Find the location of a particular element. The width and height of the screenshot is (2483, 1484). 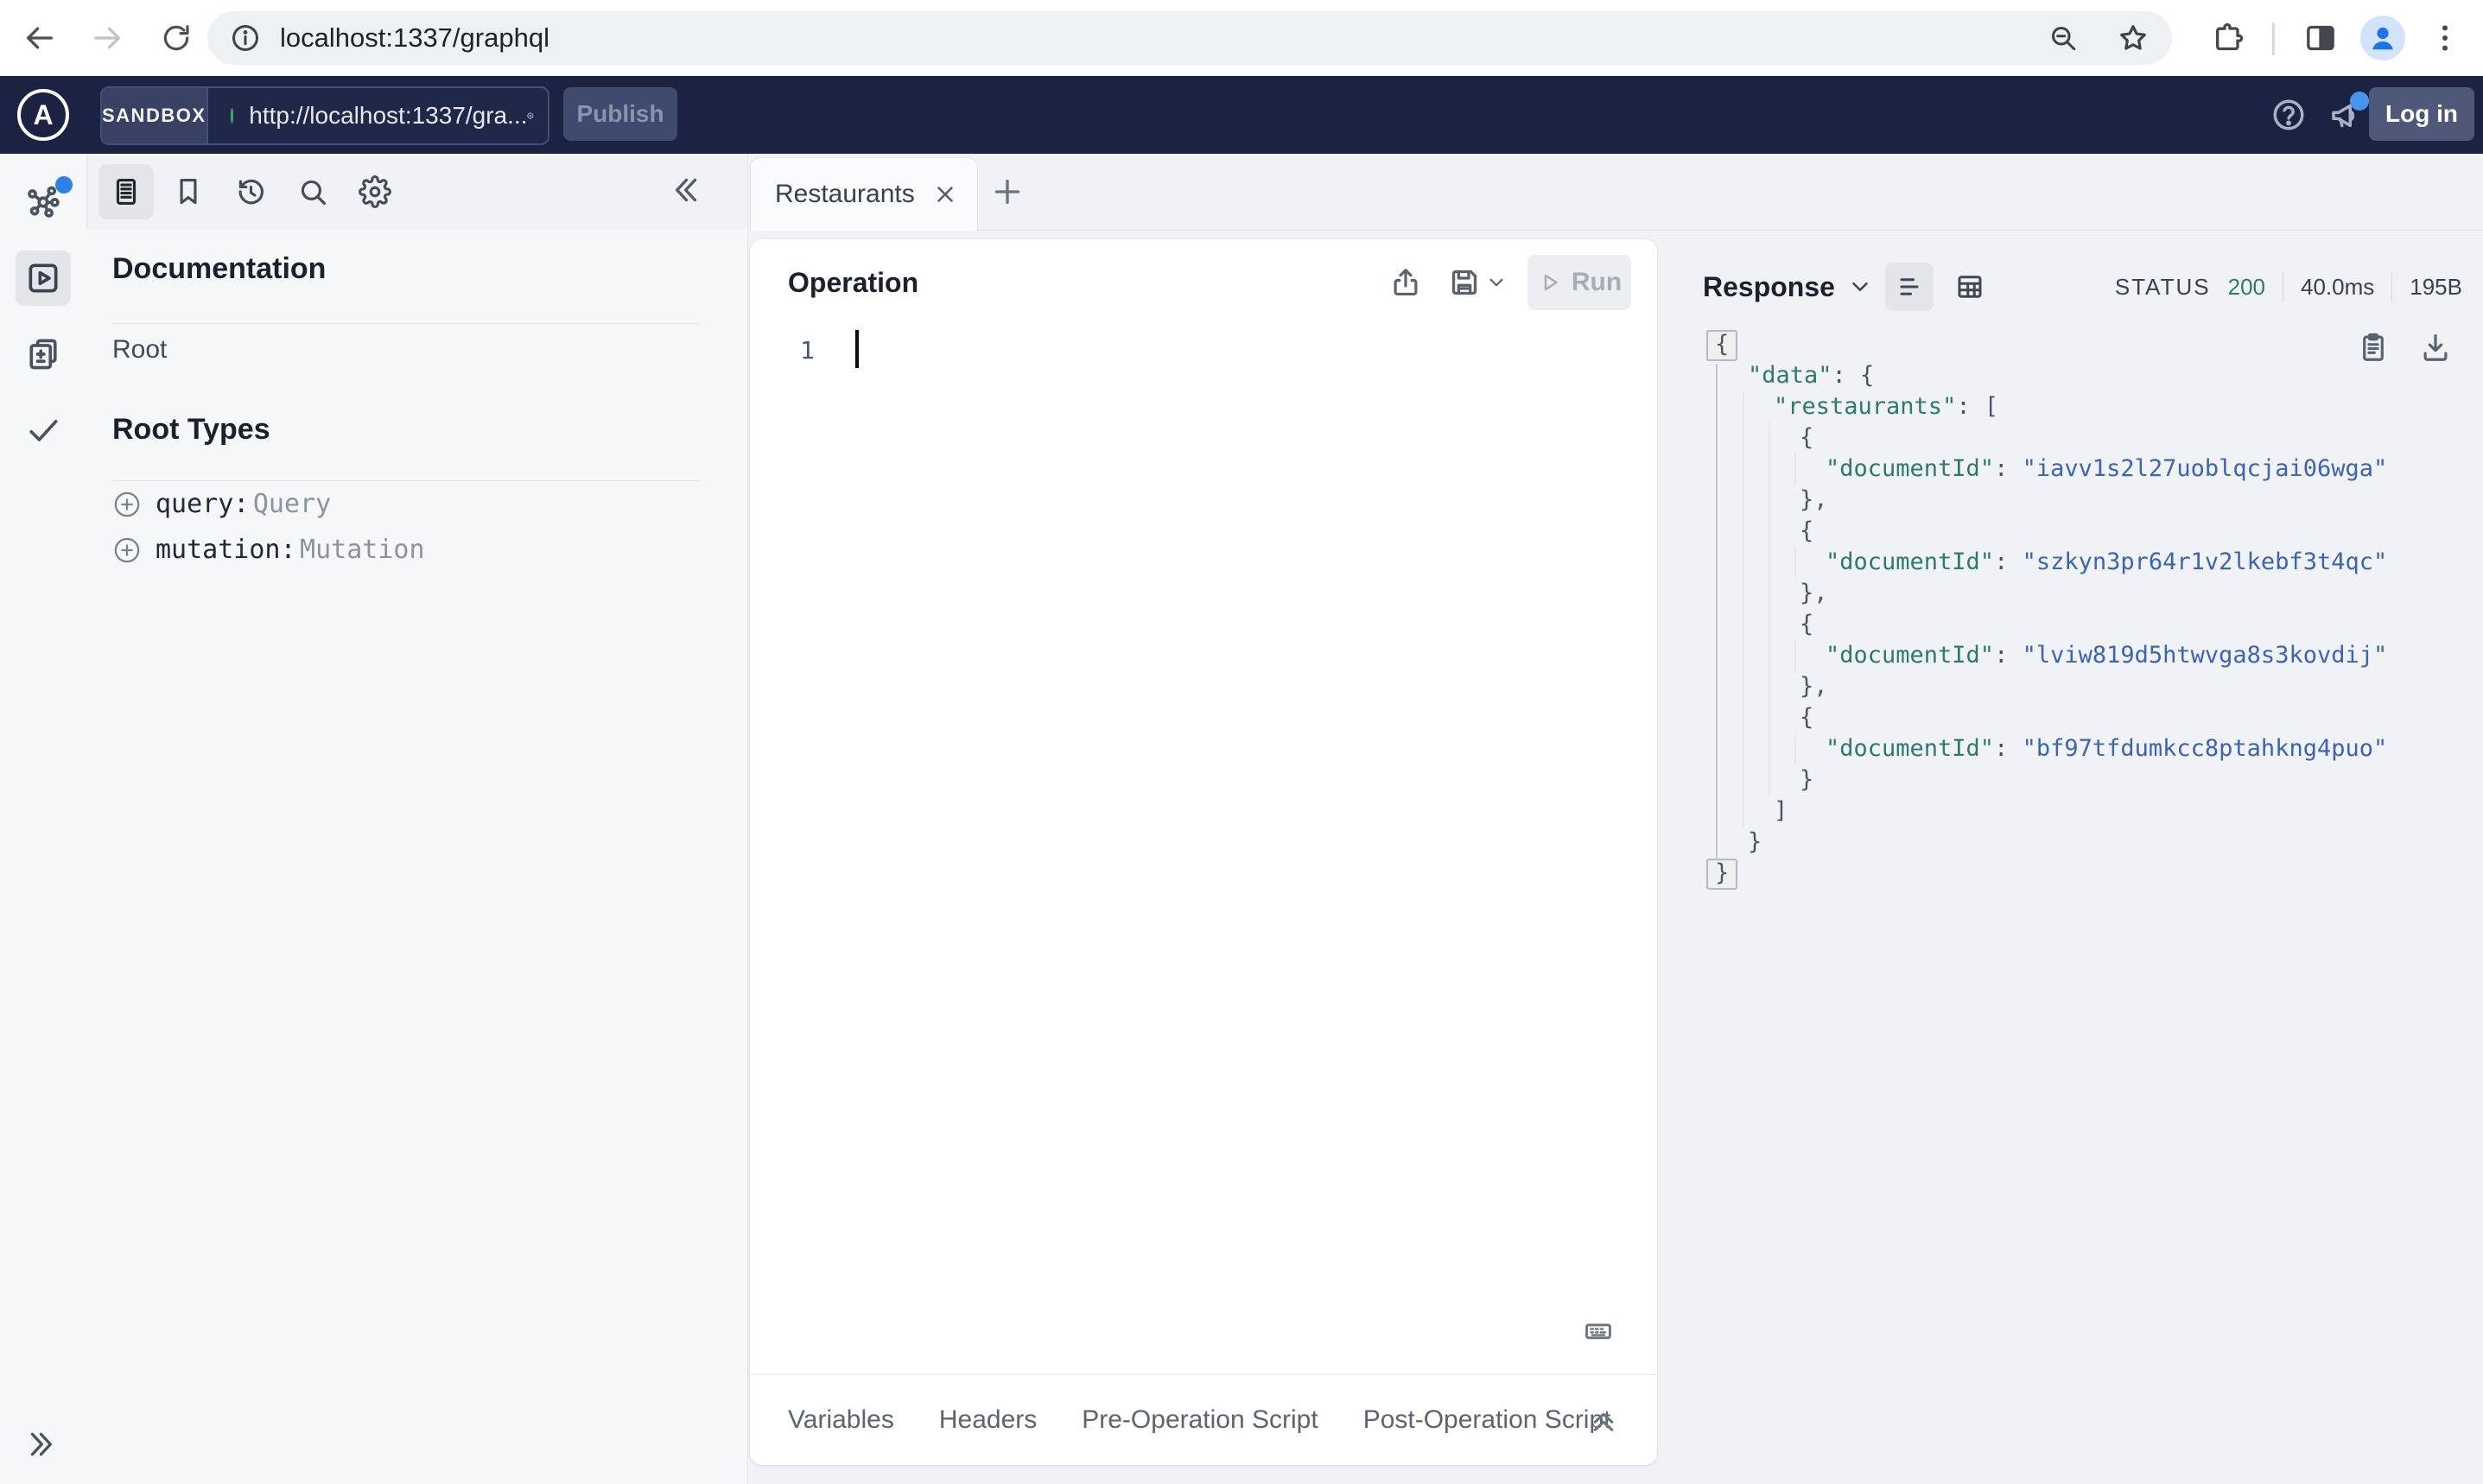

json-line: "restaurants": [ is located at coordinates (2088, 406).